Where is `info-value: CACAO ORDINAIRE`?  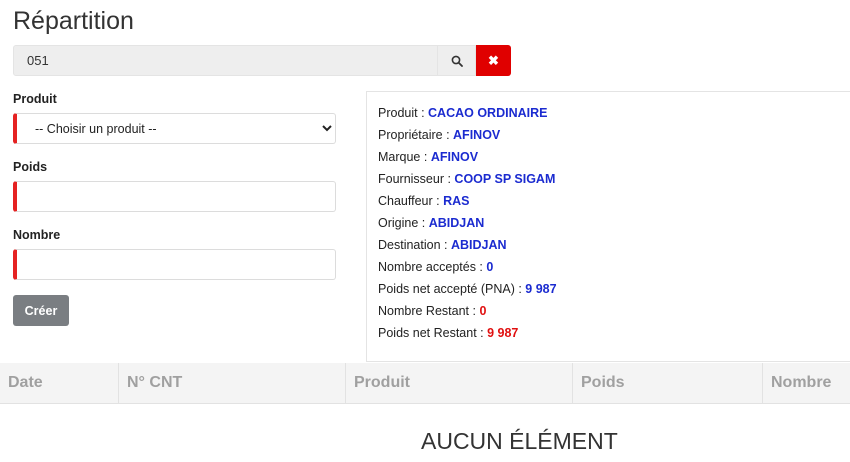
info-value: CACAO ORDINAIRE is located at coordinates (488, 113).